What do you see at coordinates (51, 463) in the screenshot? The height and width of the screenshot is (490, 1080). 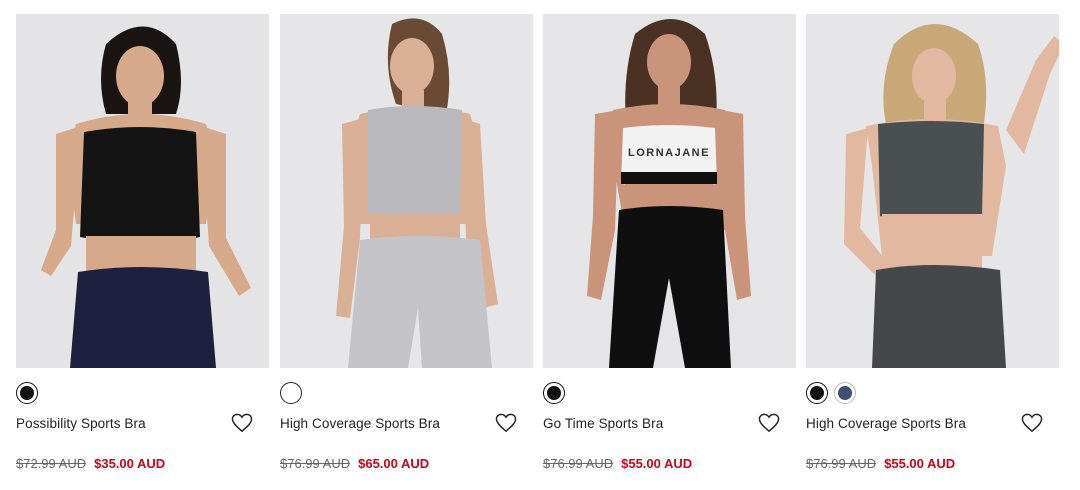 I see `original-price: $72.99 AUD` at bounding box center [51, 463].